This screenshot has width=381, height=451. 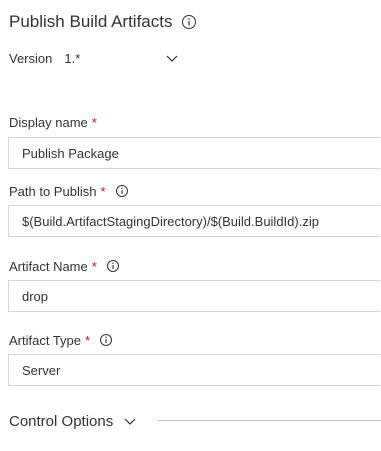 I want to click on artifact-type-label-text: Artifact Type, so click(x=45, y=340).